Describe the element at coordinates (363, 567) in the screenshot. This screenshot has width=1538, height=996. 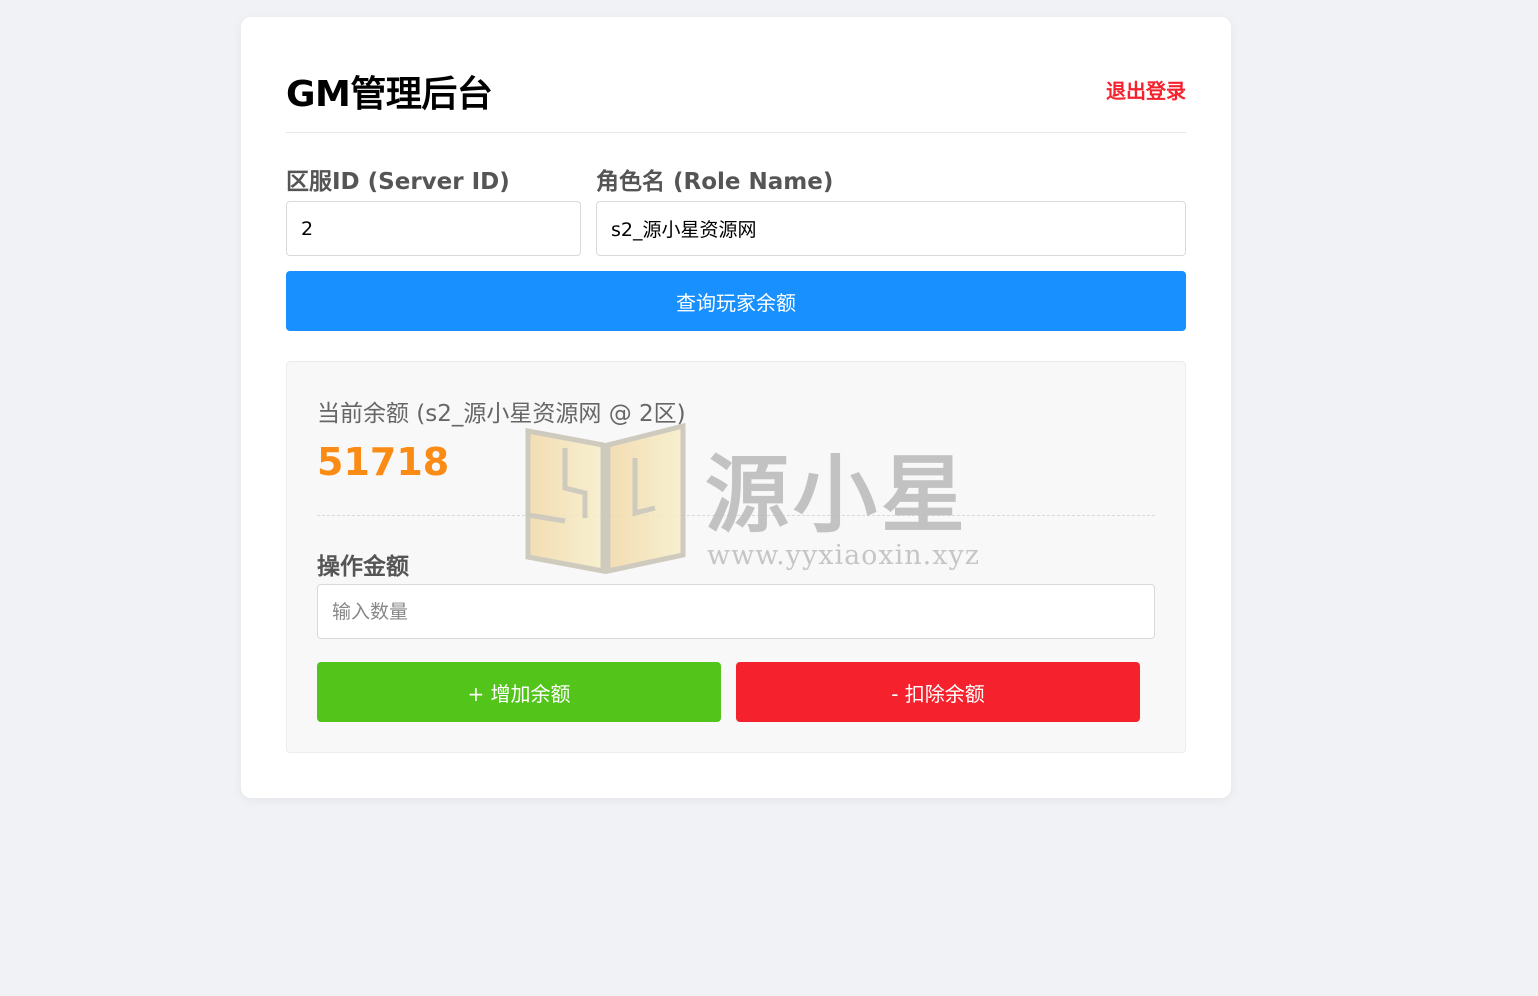
I see `amount-label: 操作金额` at that location.